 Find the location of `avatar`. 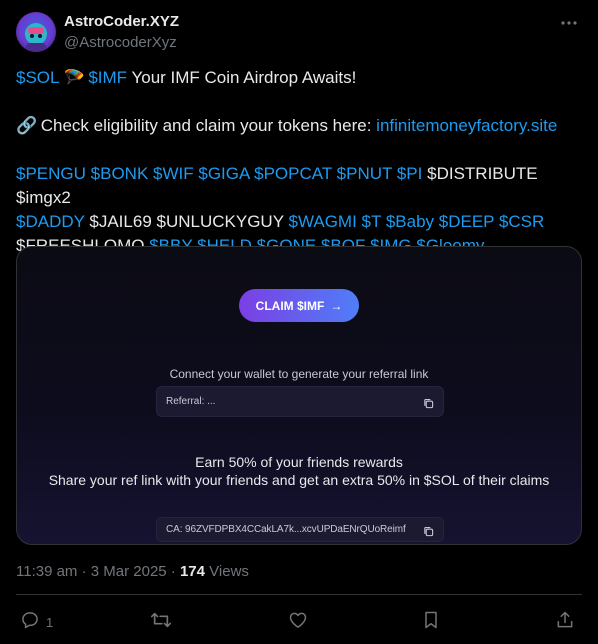

avatar is located at coordinates (36, 32).